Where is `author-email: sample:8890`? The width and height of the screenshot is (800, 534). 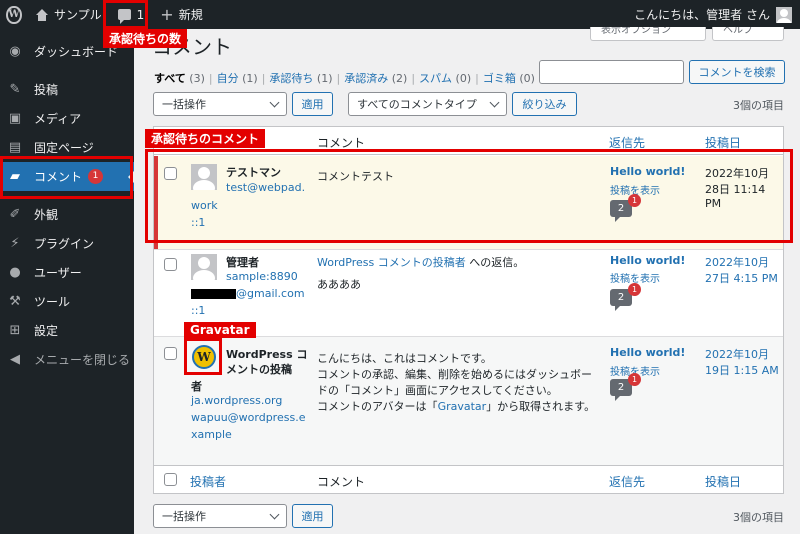
author-email: sample:8890 is located at coordinates (262, 276).